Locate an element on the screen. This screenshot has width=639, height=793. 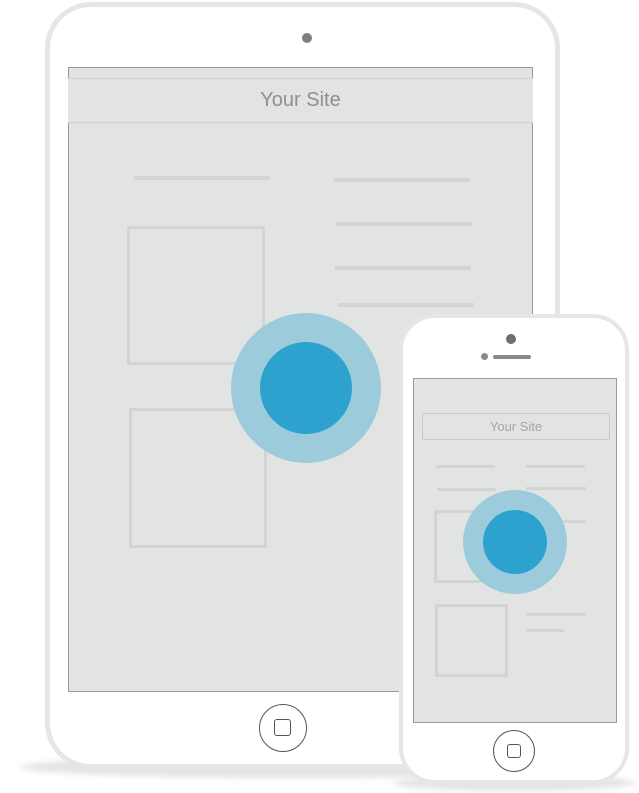
phone-camera-icon is located at coordinates (511, 339).